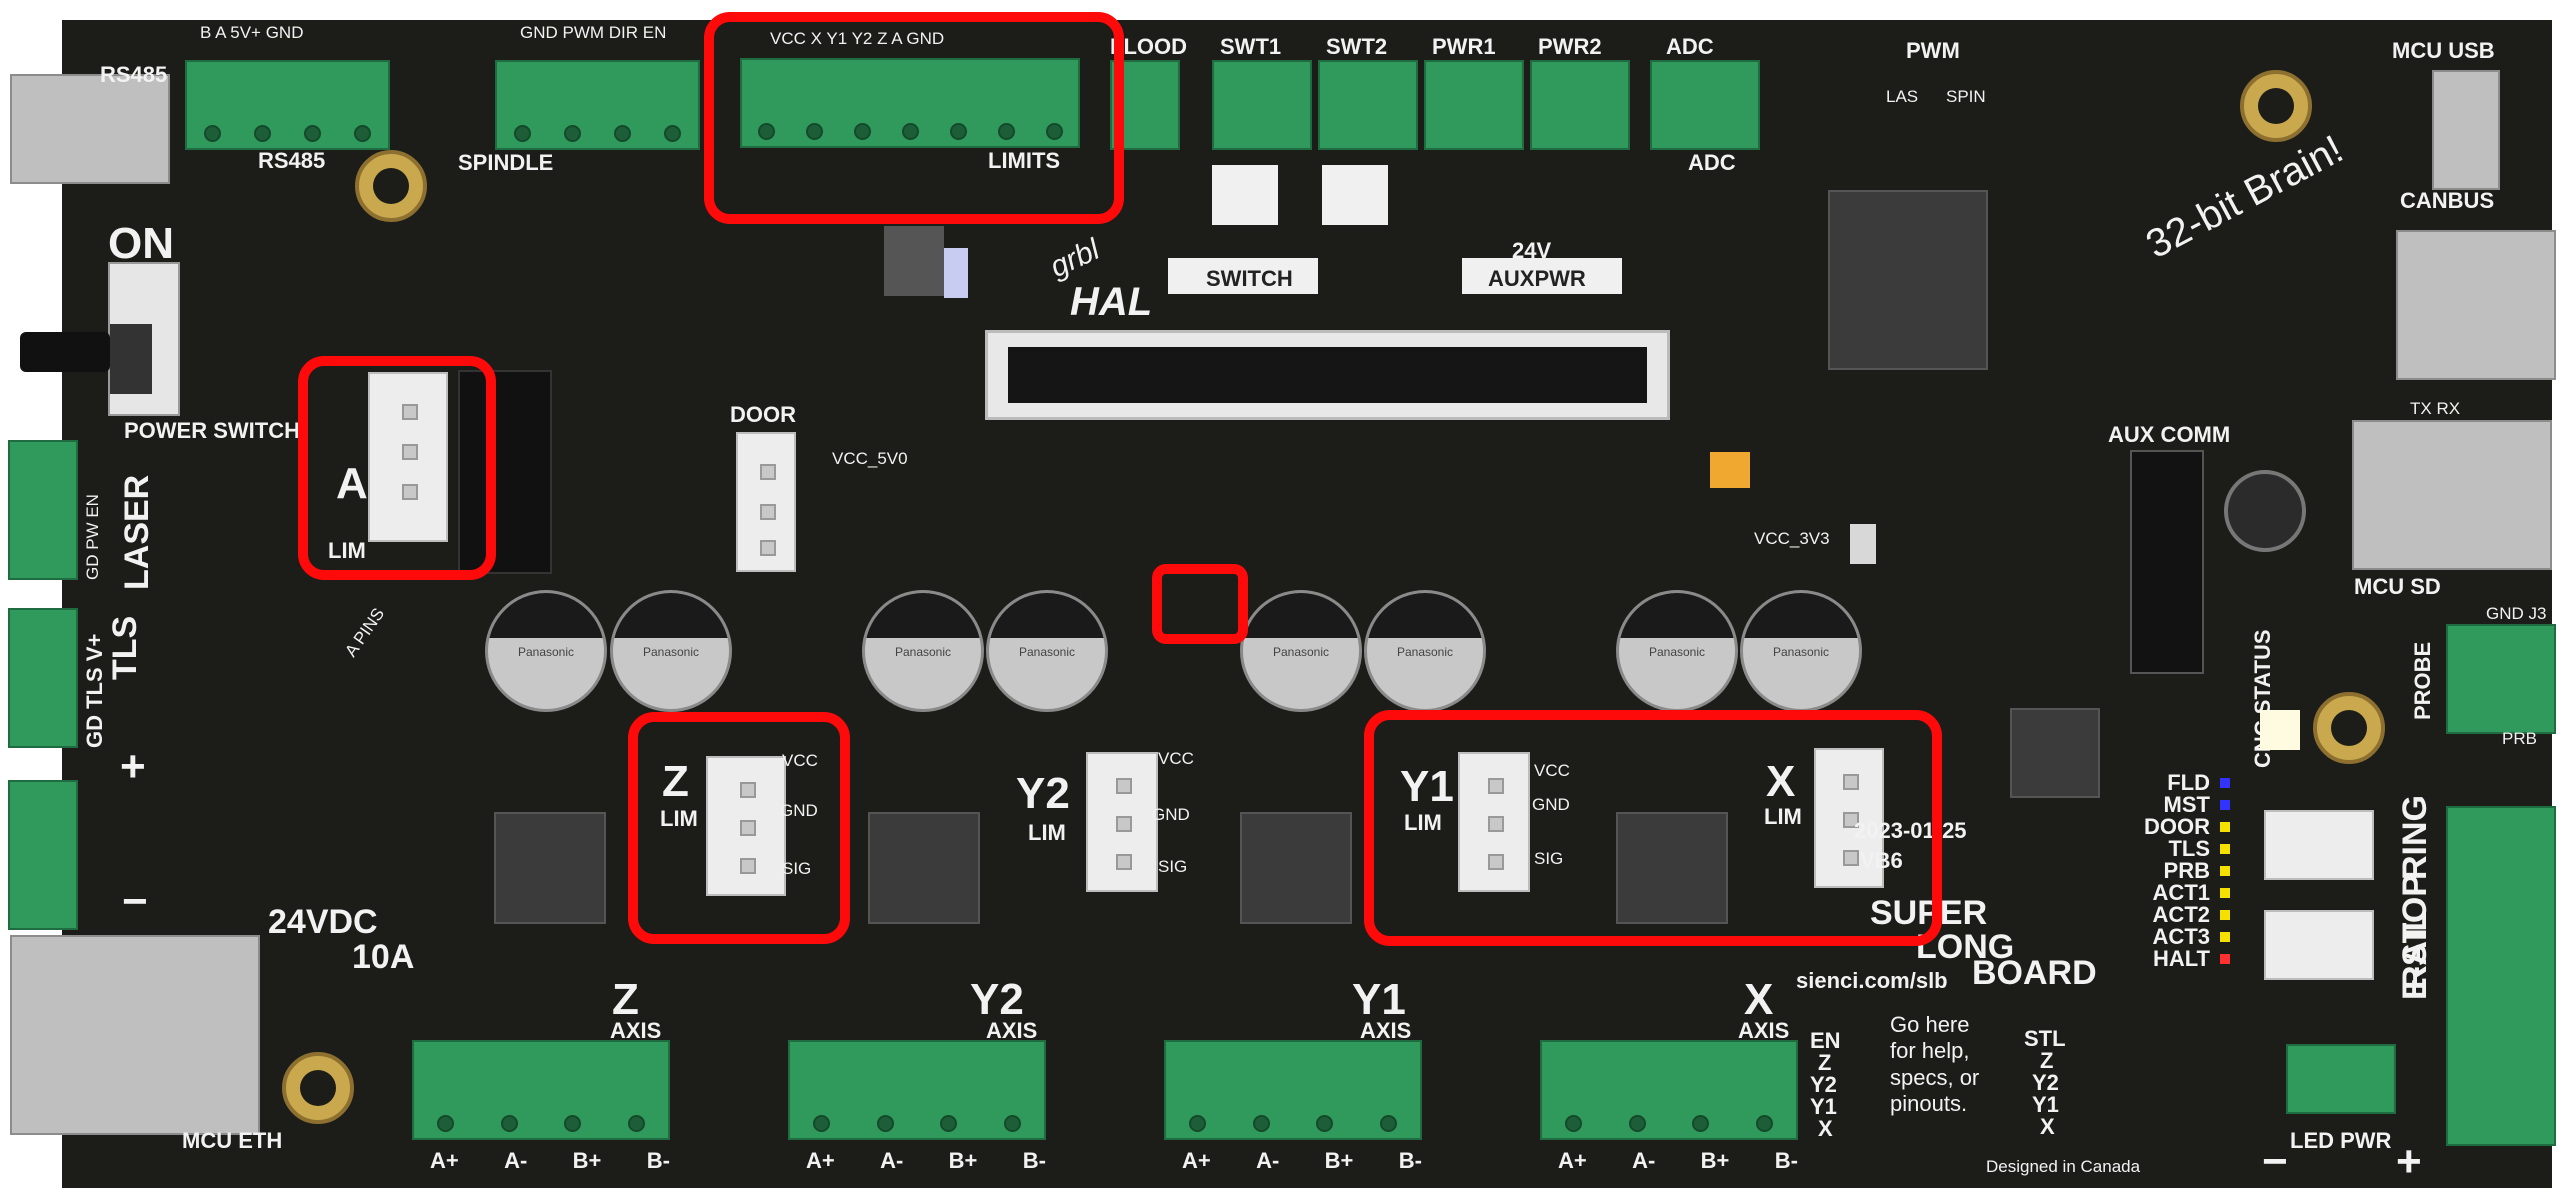  Describe the element at coordinates (2045, 1082) in the screenshot. I see `legend-a-2: Y2` at that location.